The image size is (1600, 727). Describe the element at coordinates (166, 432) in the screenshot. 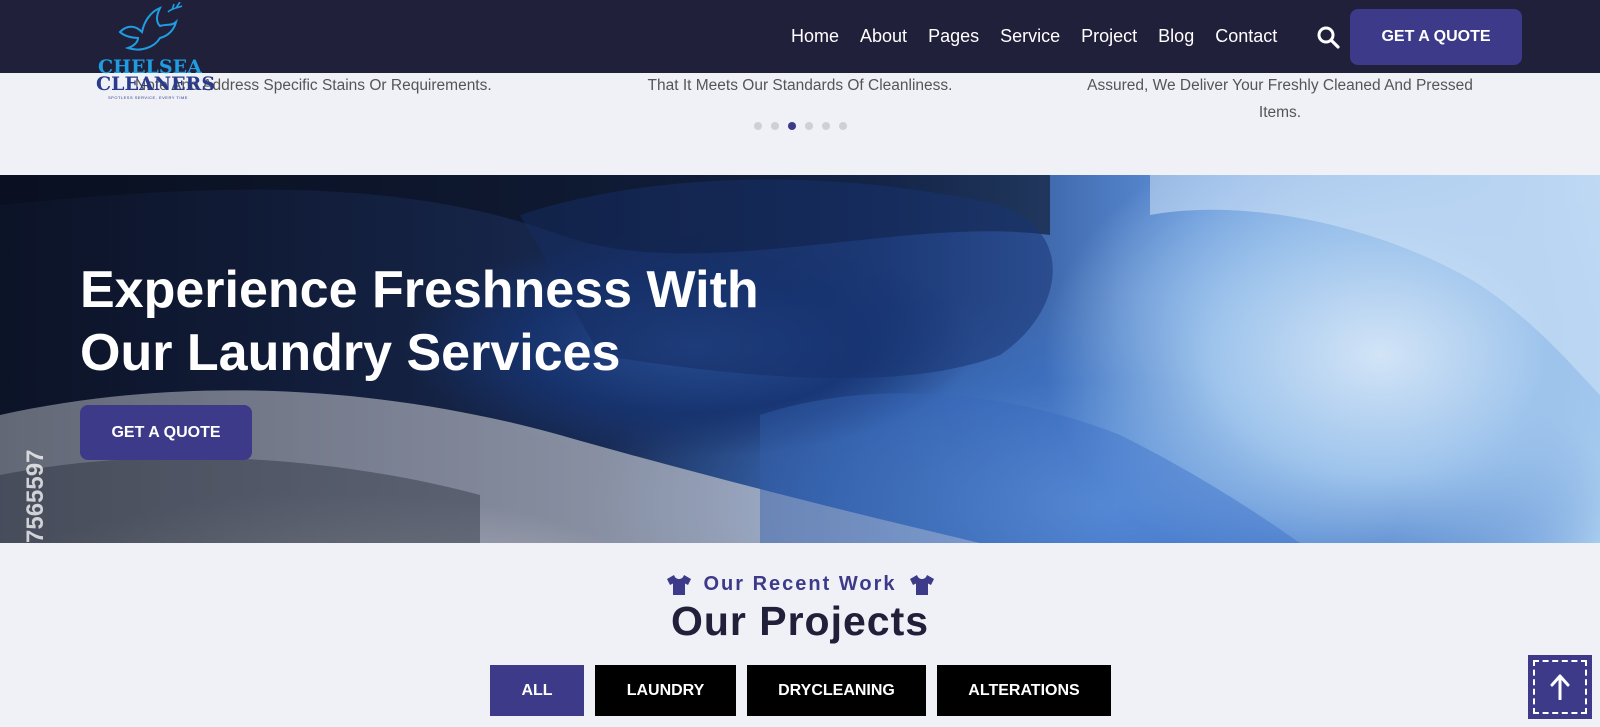

I see `hero-get-quote-button: GET A QUOTE` at that location.